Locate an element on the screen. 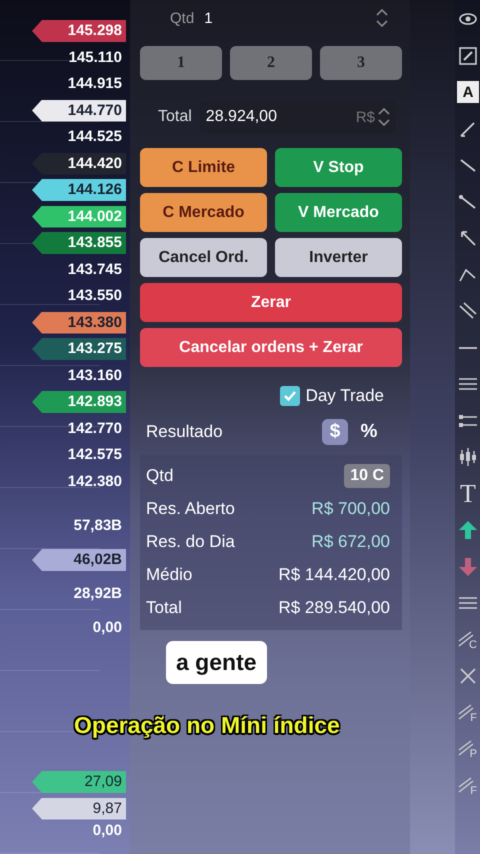 Image resolution: width=480 pixels, height=854 pixels. text-tool-icon: T is located at coordinates (468, 493).